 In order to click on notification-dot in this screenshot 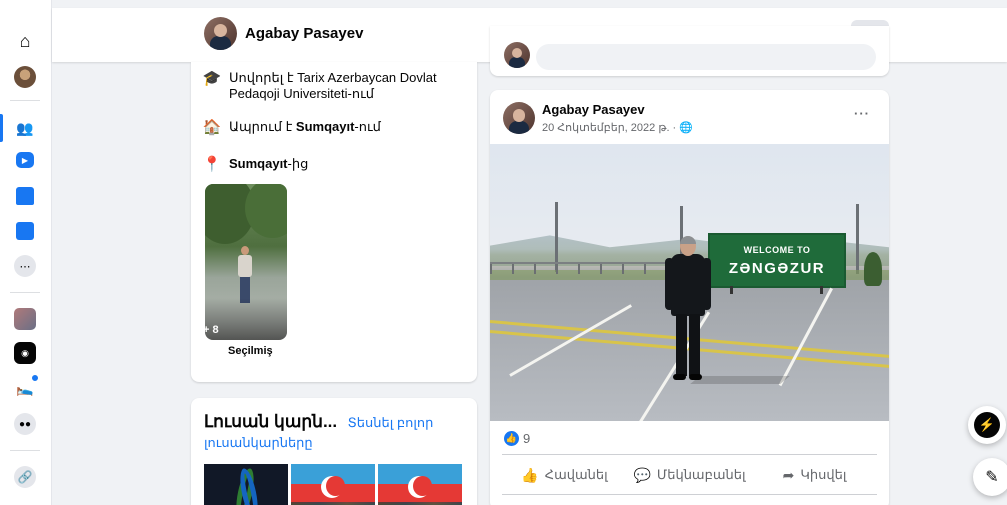, I will do `click(35, 378)`.